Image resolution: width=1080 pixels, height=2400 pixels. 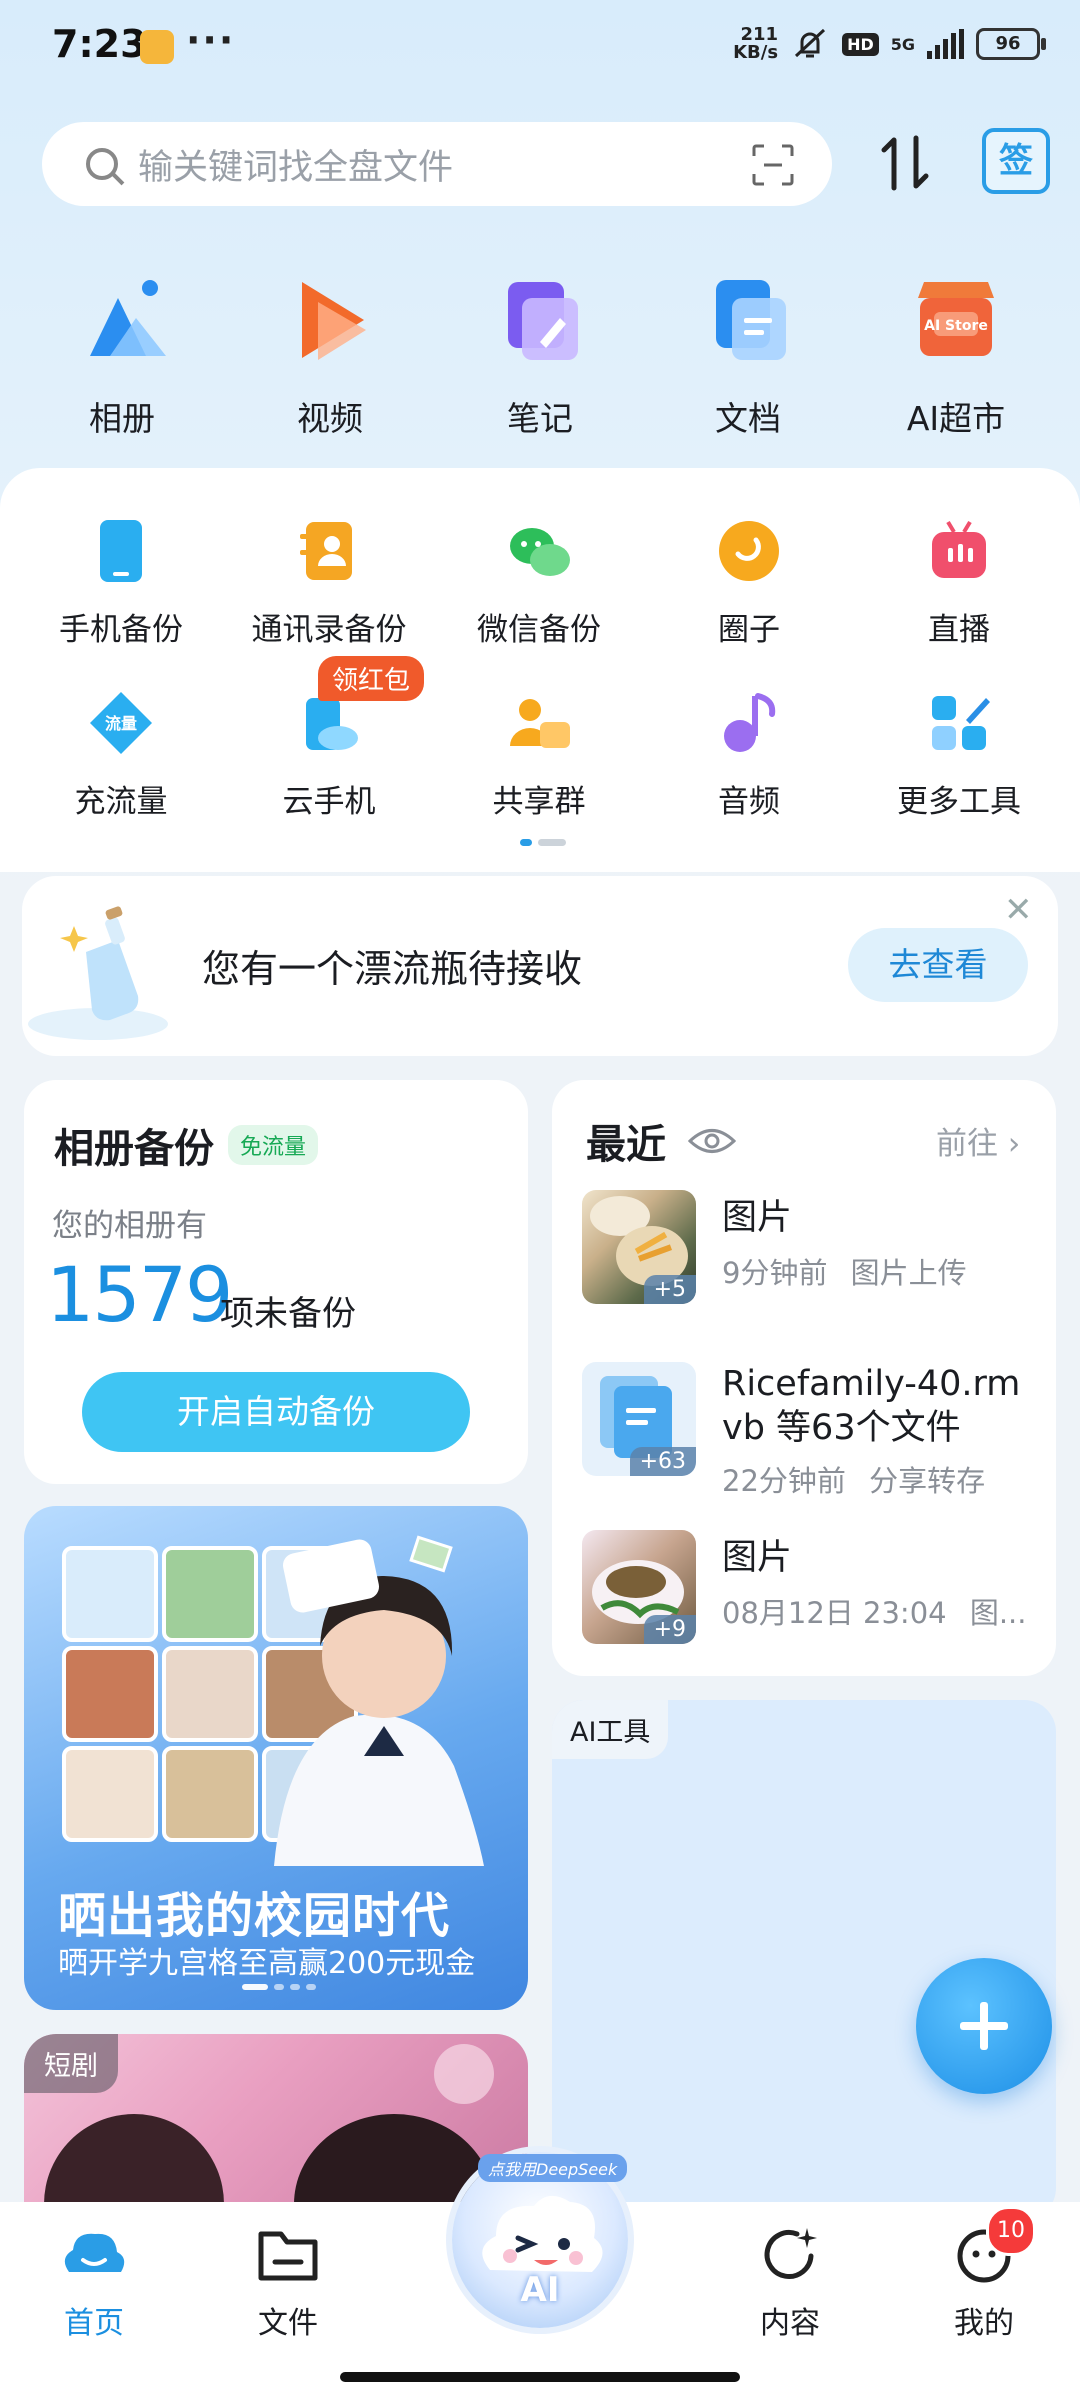 I want to click on home-cloud-icon, so click(x=94, y=2252).